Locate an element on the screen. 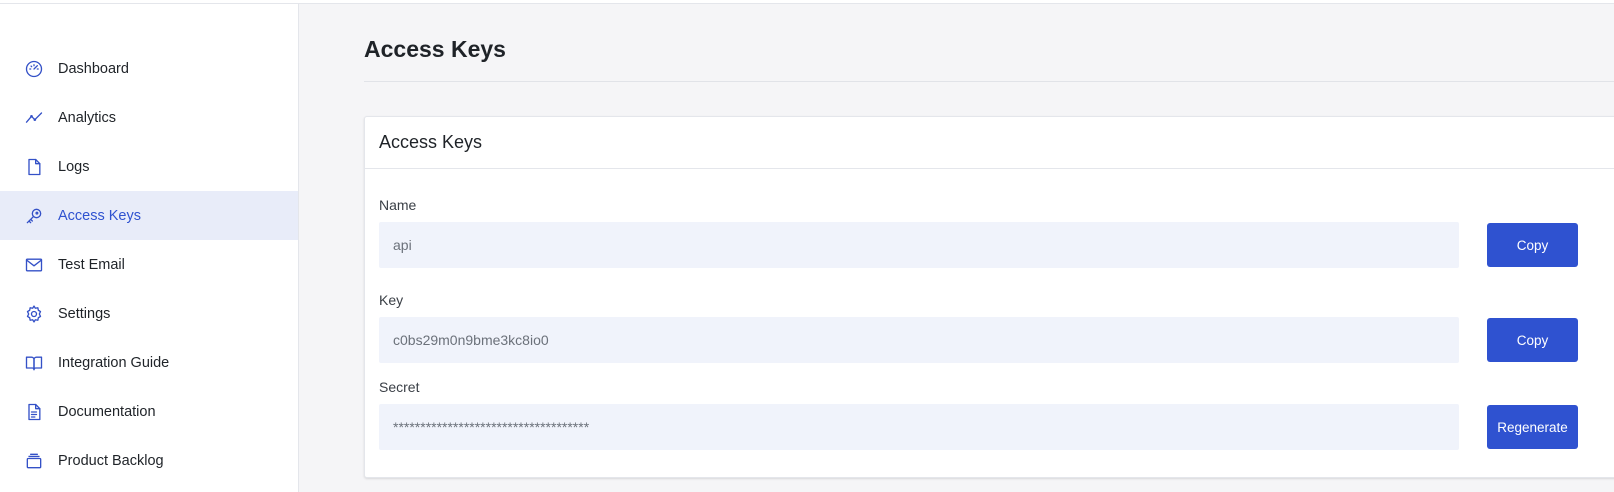 This screenshot has width=1614, height=492. sidebar-item-label: Dashboard is located at coordinates (93, 68).